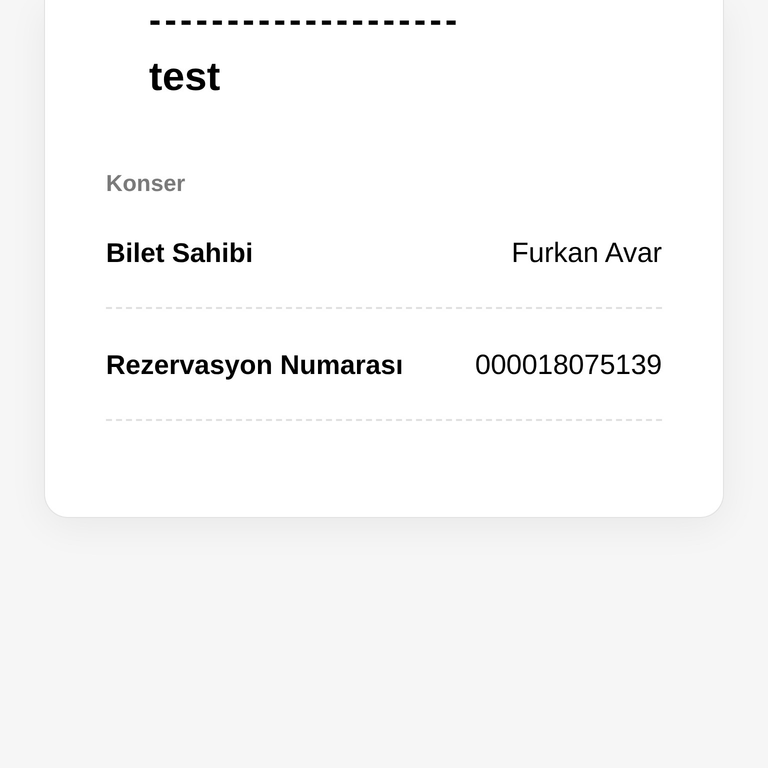 This screenshot has width=768, height=768. I want to click on field-value: 000018075139, so click(568, 365).